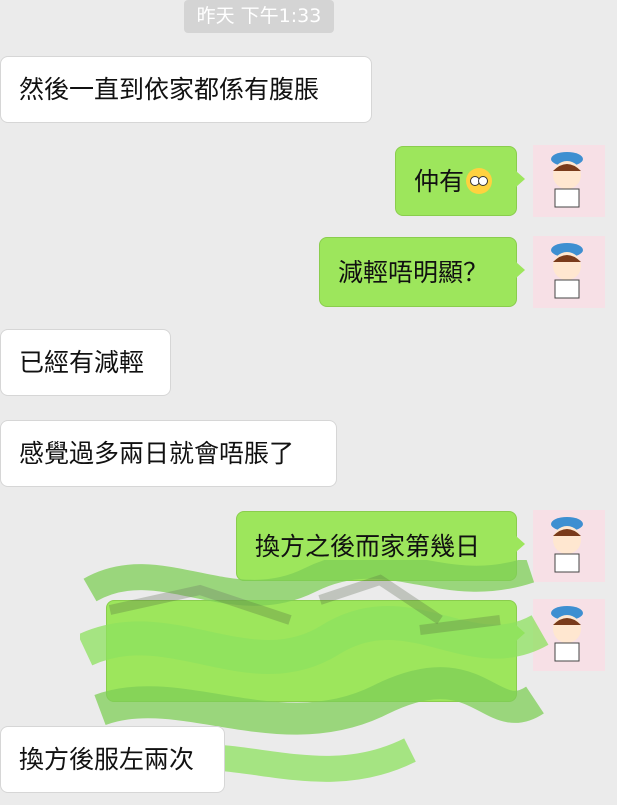  I want to click on message-text: 減輕唔明顯？, so click(413, 272).